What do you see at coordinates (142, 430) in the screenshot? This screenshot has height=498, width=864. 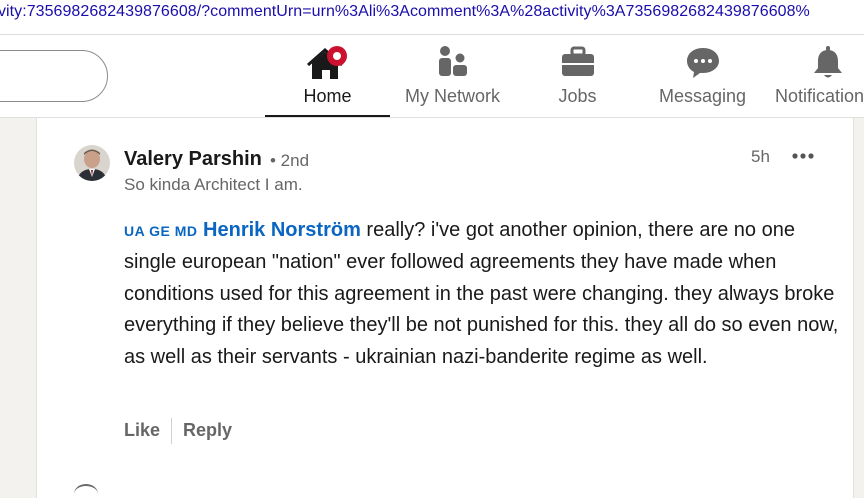 I see `like-button: Like` at bounding box center [142, 430].